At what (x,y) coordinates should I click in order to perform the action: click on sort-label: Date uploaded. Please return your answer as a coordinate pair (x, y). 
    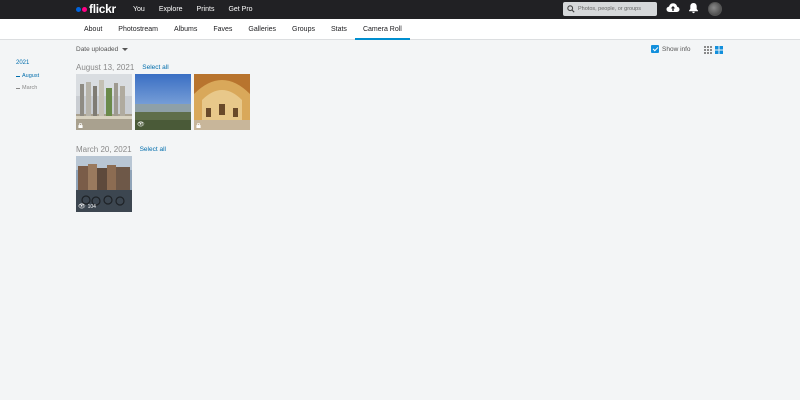
    Looking at the image, I should click on (97, 49).